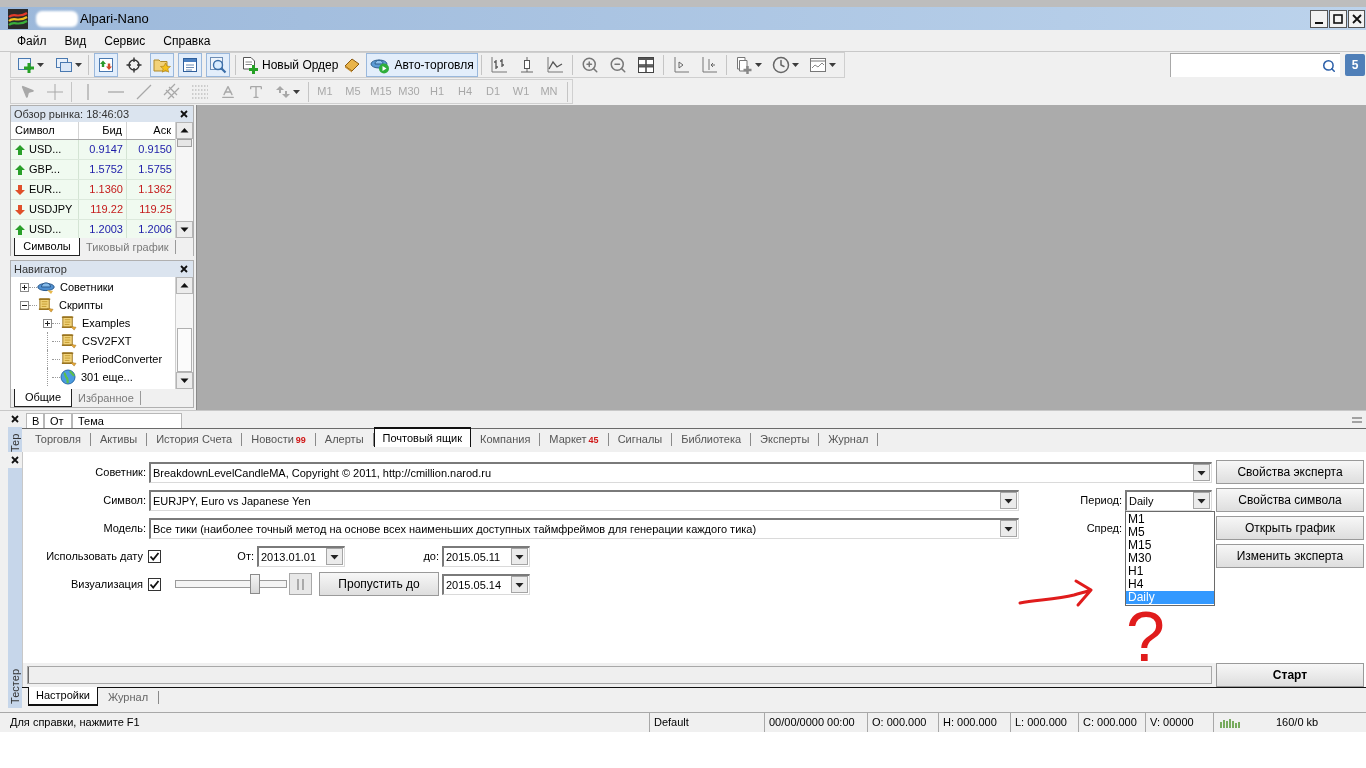  I want to click on terminal-tab: Журнал, so click(849, 439).